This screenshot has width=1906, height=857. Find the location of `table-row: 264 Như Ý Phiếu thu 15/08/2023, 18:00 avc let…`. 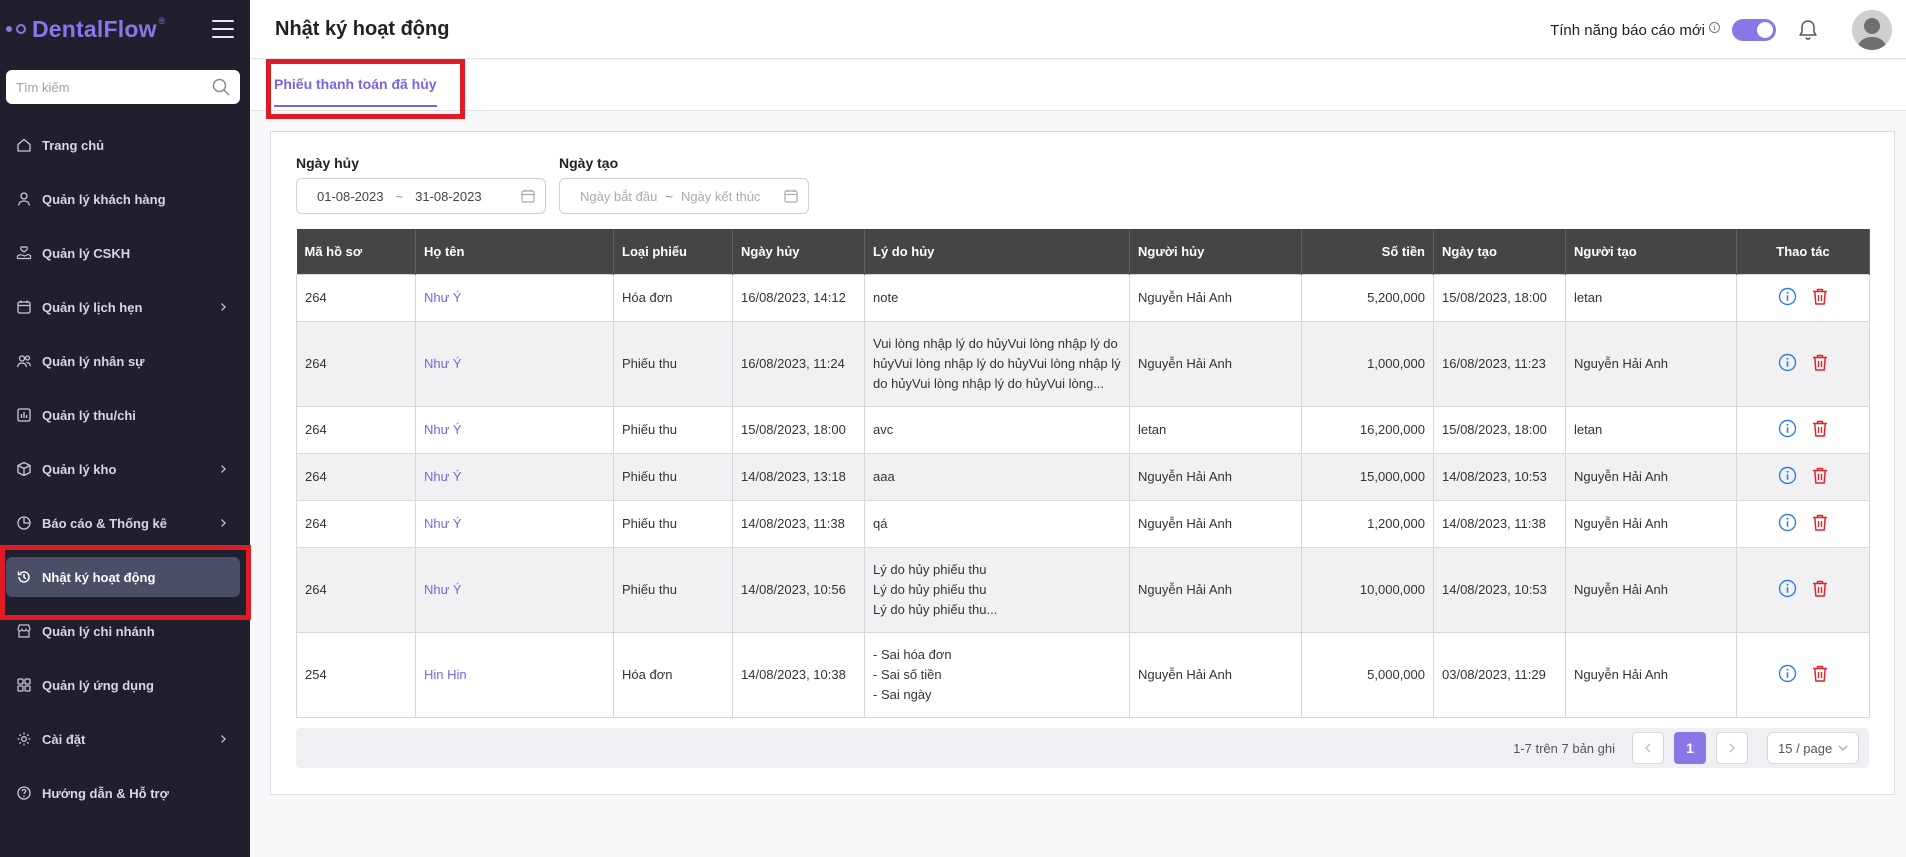

table-row: 264 Như Ý Phiếu thu 15/08/2023, 18:00 avc let… is located at coordinates (1083, 429).